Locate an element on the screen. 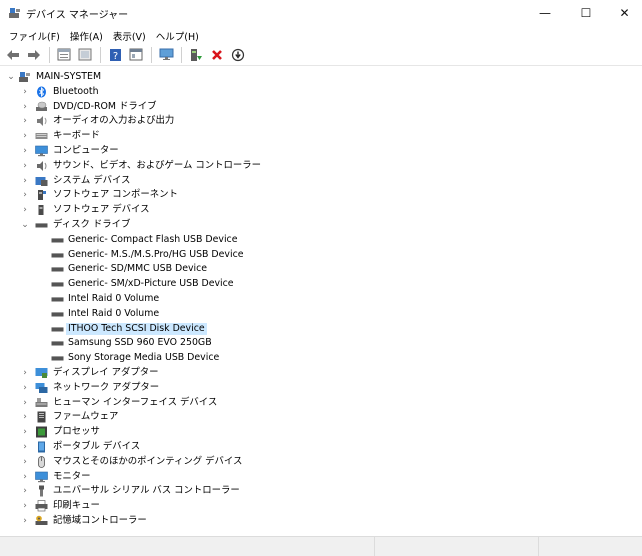  tree-item-display-adapters: › ディスプレイ アダプター is located at coordinates (200, 373).